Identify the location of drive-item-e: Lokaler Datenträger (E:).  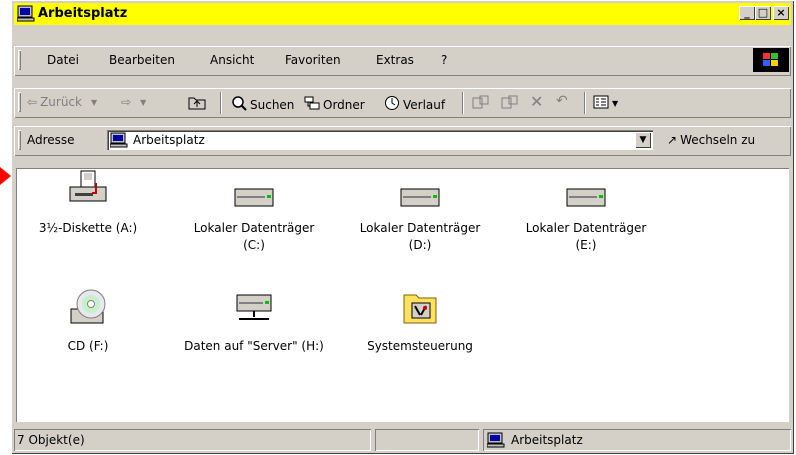
(586, 214).